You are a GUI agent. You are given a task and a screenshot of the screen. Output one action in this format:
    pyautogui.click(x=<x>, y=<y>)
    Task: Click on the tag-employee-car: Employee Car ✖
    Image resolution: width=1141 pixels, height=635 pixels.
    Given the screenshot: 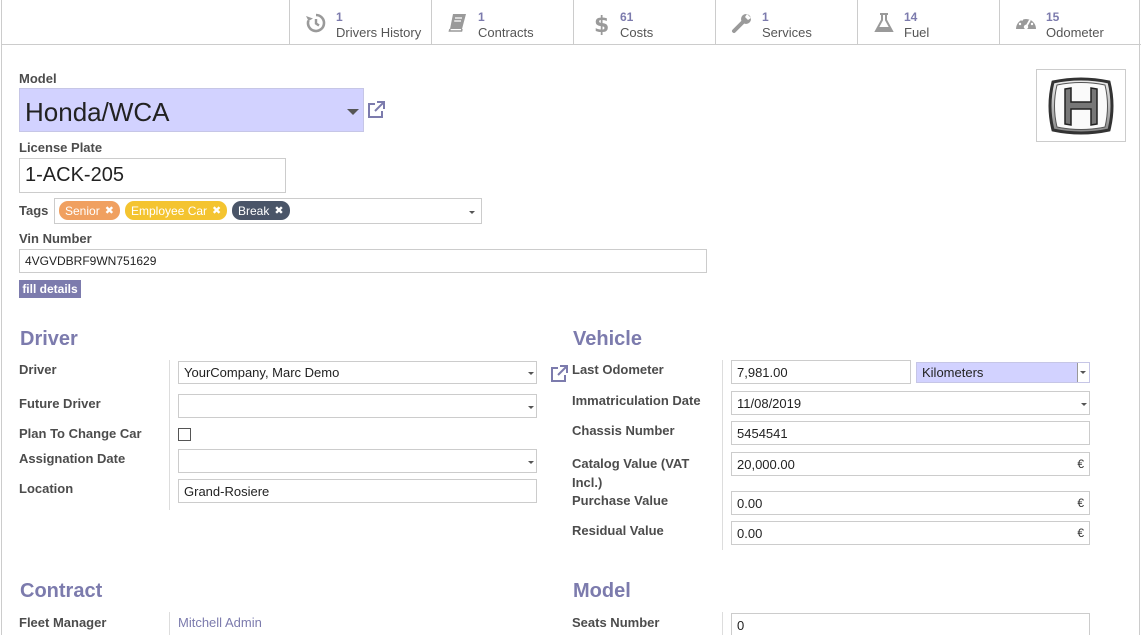 What is the action you would take?
    pyautogui.click(x=176, y=210)
    